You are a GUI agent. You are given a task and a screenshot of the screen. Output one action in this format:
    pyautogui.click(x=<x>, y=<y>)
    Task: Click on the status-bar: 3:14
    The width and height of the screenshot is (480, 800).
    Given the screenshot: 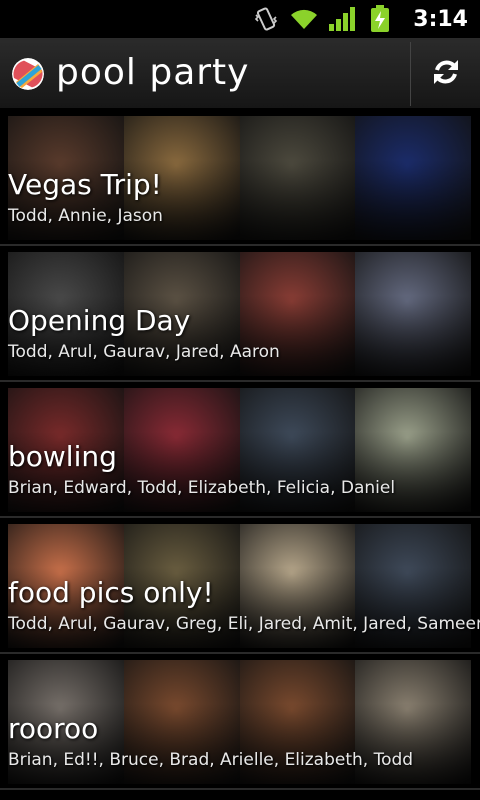 What is the action you would take?
    pyautogui.click(x=240, y=19)
    